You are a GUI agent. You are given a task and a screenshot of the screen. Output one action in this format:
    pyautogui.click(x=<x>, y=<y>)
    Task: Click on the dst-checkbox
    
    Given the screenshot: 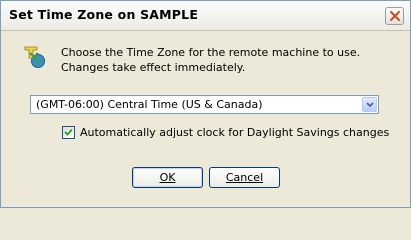 What is the action you would take?
    pyautogui.click(x=68, y=132)
    